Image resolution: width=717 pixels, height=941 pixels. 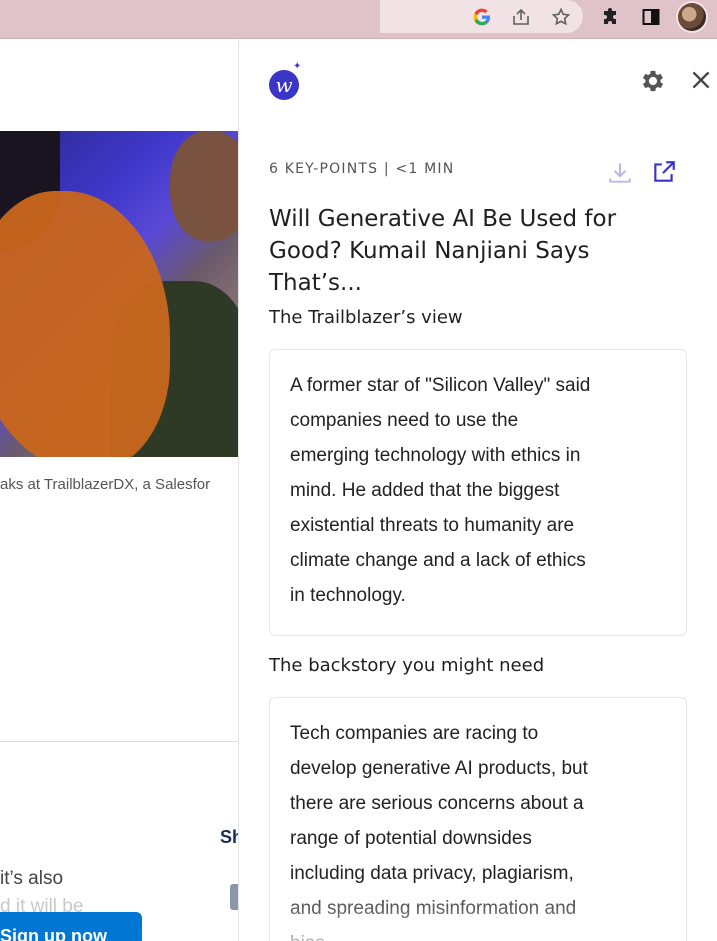 What do you see at coordinates (701, 80) in the screenshot?
I see `close-icon` at bounding box center [701, 80].